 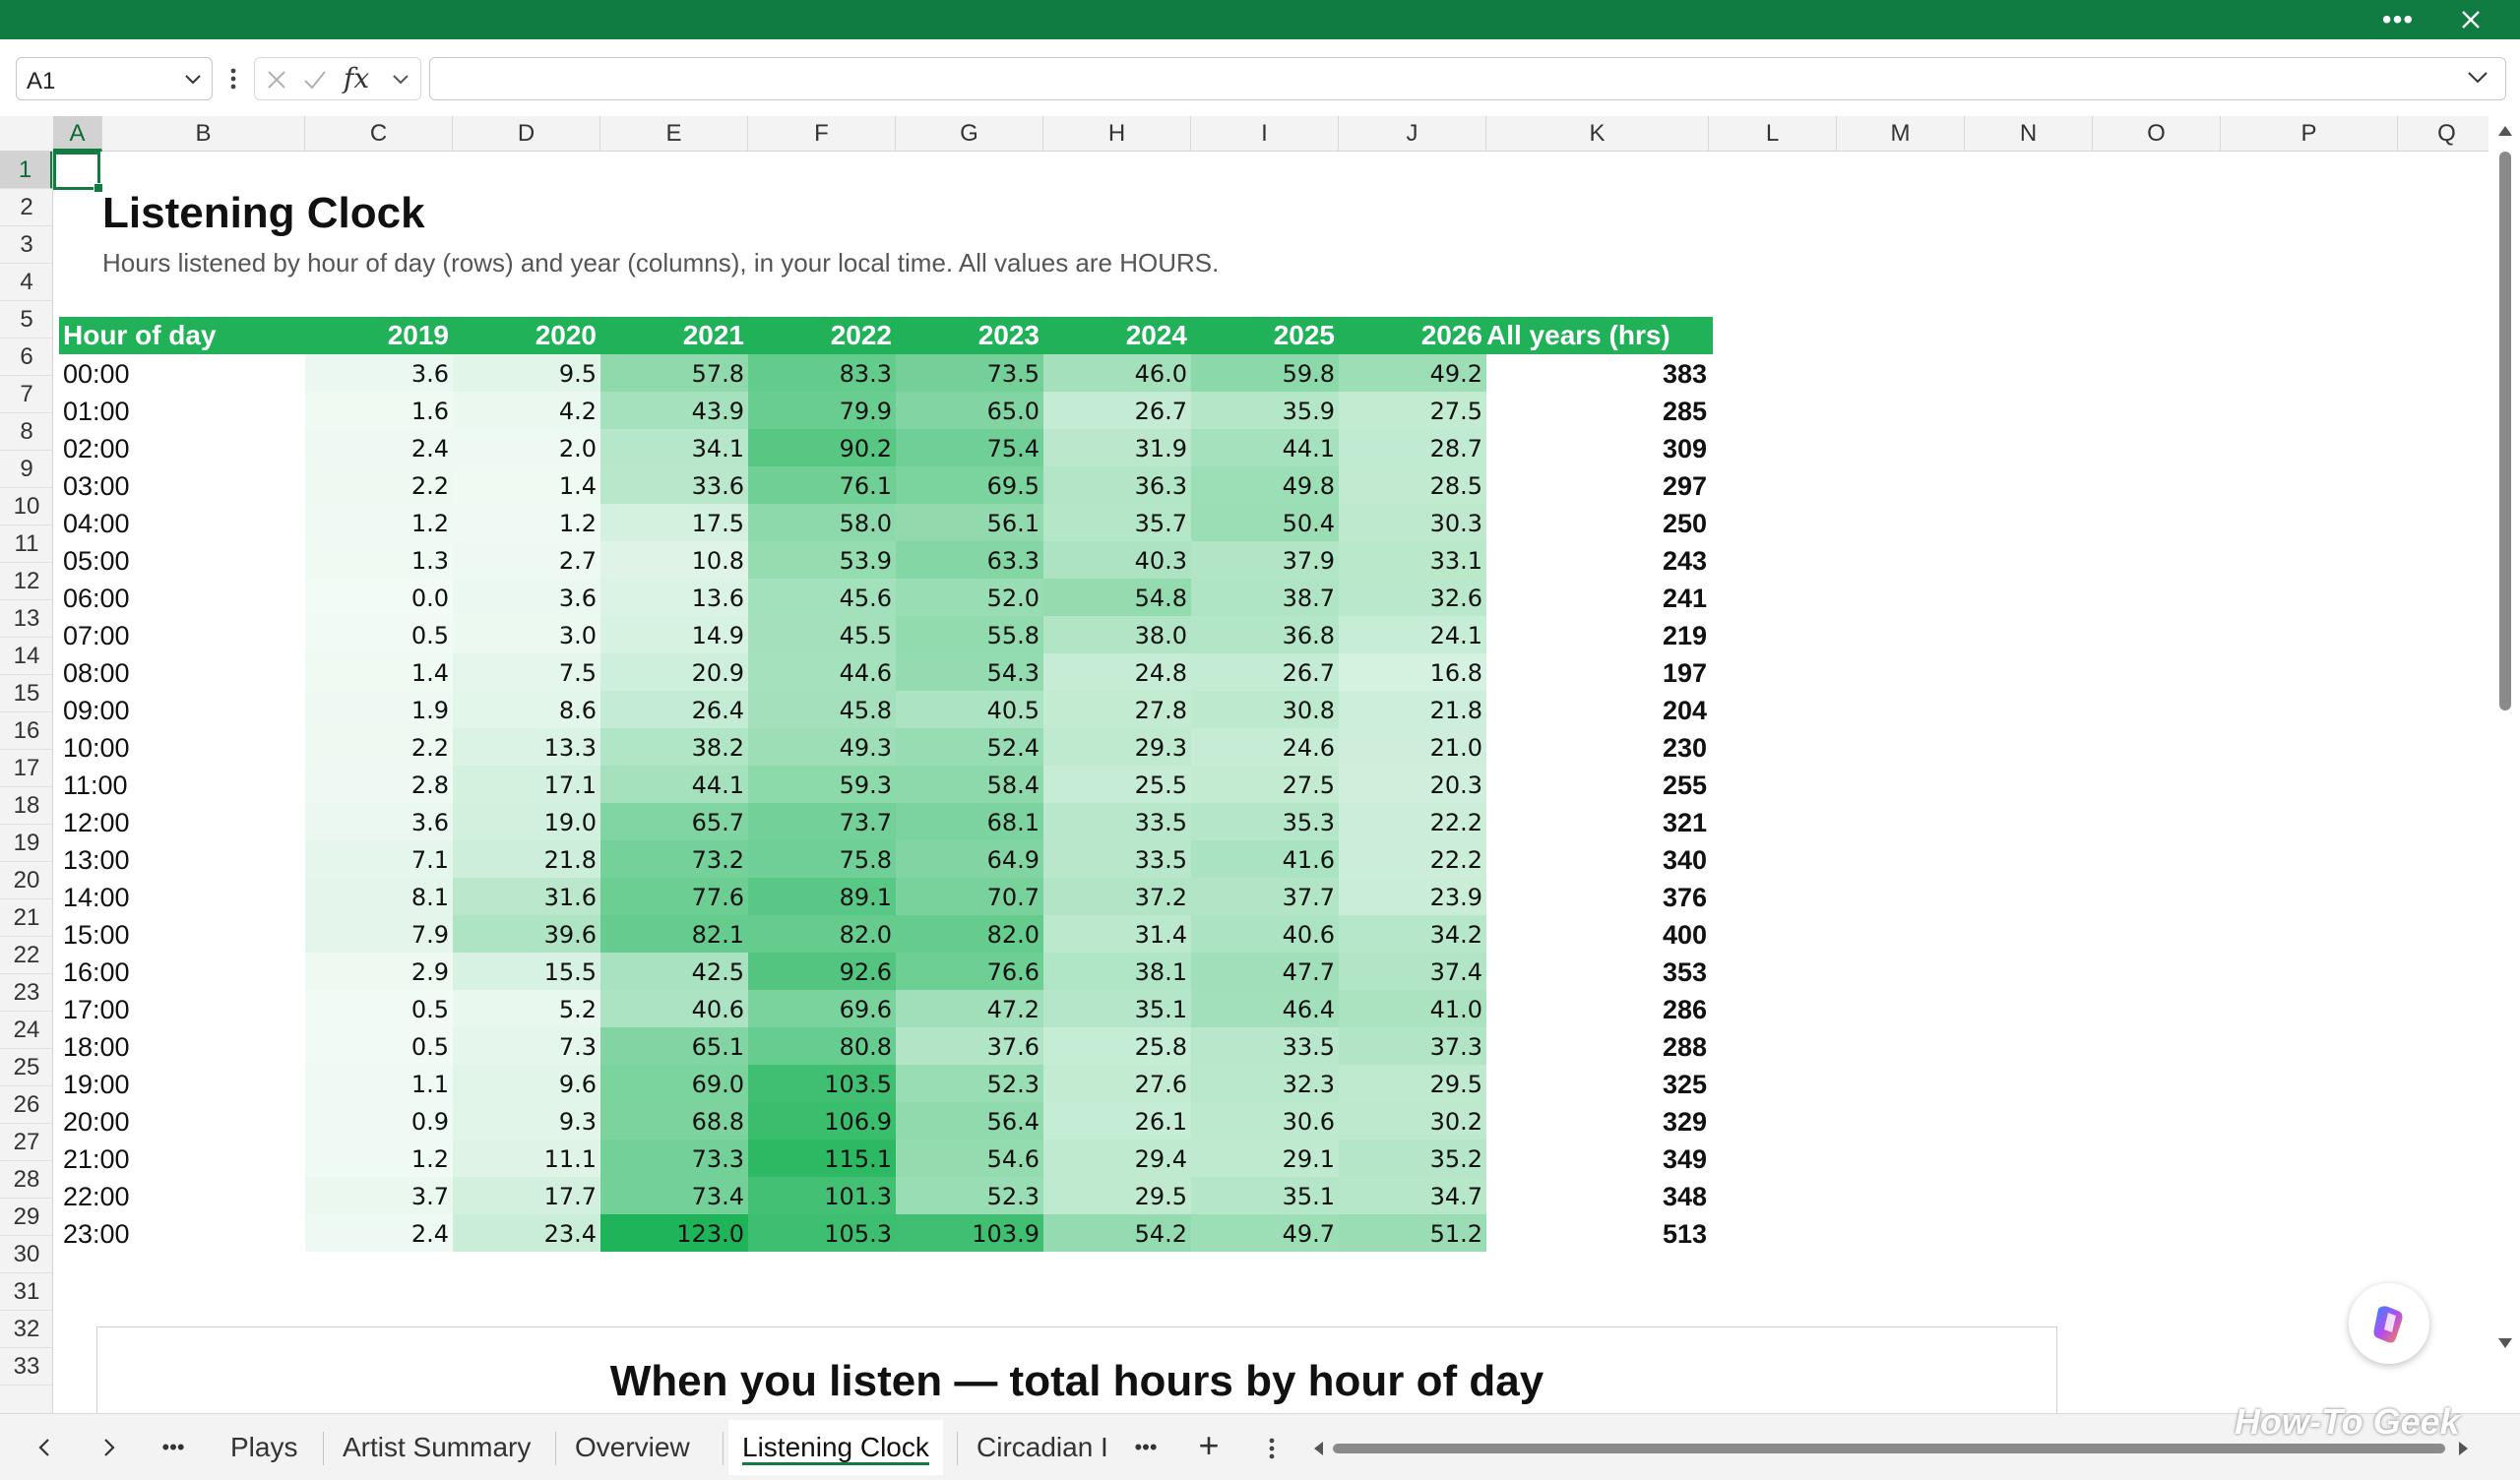 I want to click on more-options-button: •••, so click(x=2398, y=20).